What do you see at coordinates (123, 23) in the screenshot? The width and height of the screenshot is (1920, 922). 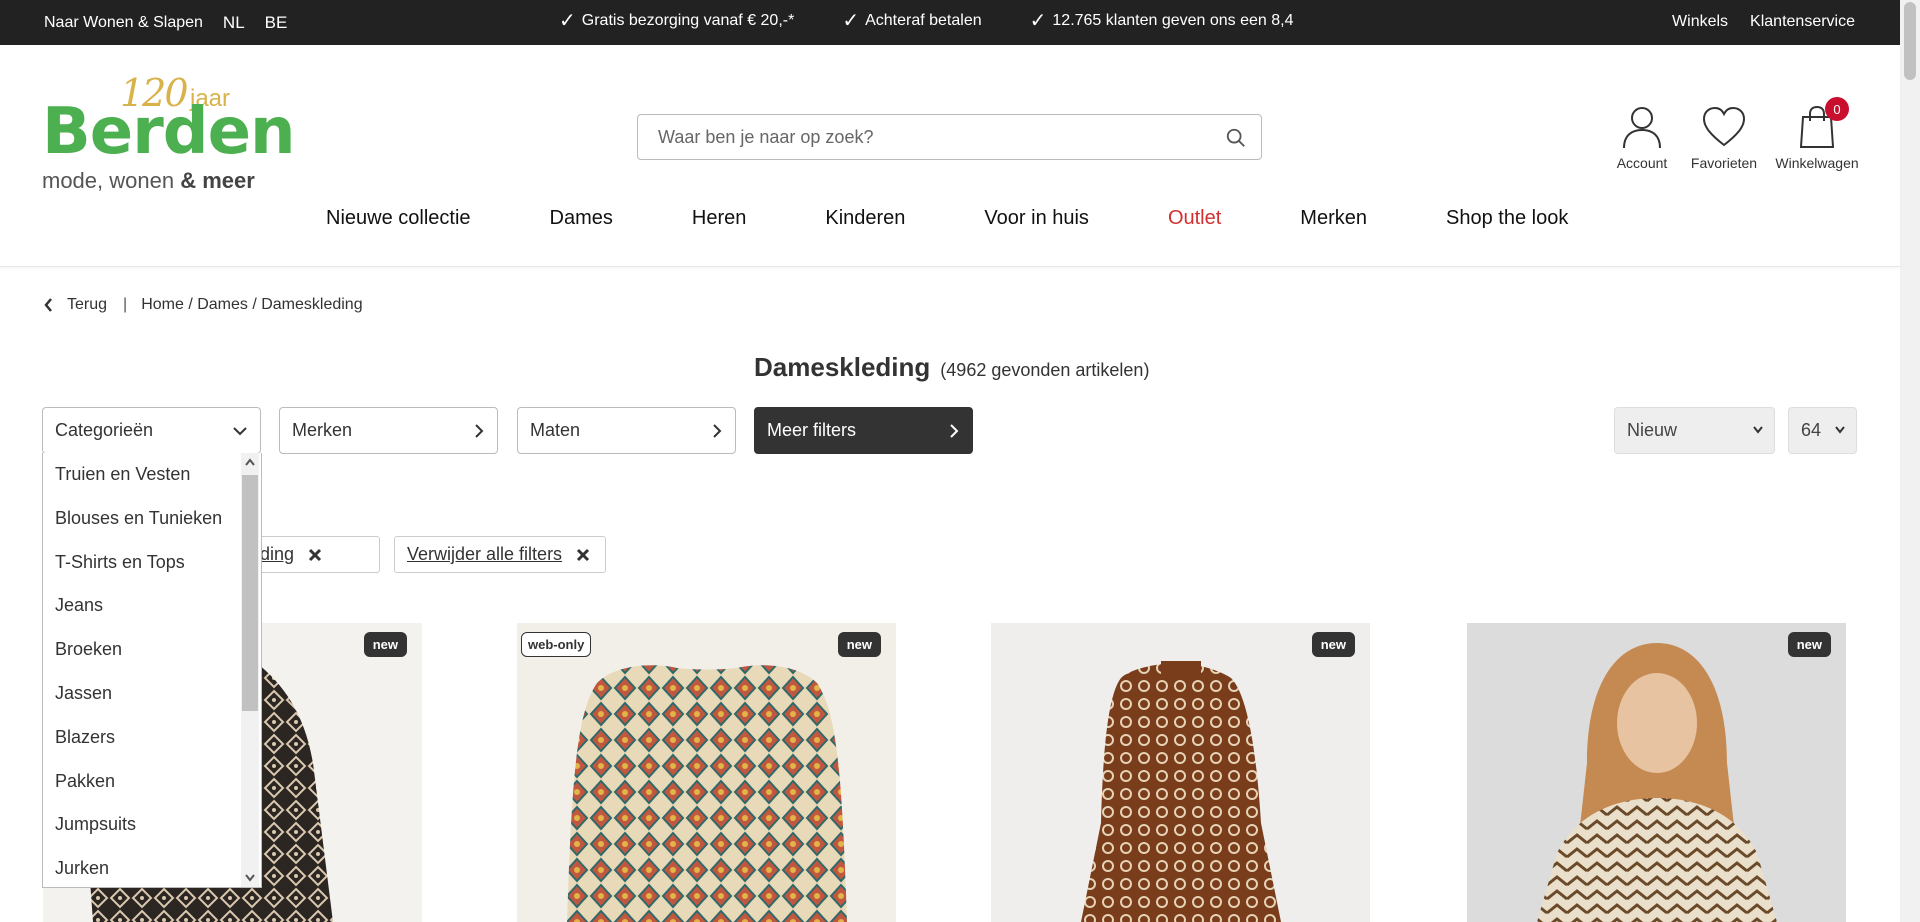 I see `wonen-slapen-link: Naar Wonen & Slapen` at bounding box center [123, 23].